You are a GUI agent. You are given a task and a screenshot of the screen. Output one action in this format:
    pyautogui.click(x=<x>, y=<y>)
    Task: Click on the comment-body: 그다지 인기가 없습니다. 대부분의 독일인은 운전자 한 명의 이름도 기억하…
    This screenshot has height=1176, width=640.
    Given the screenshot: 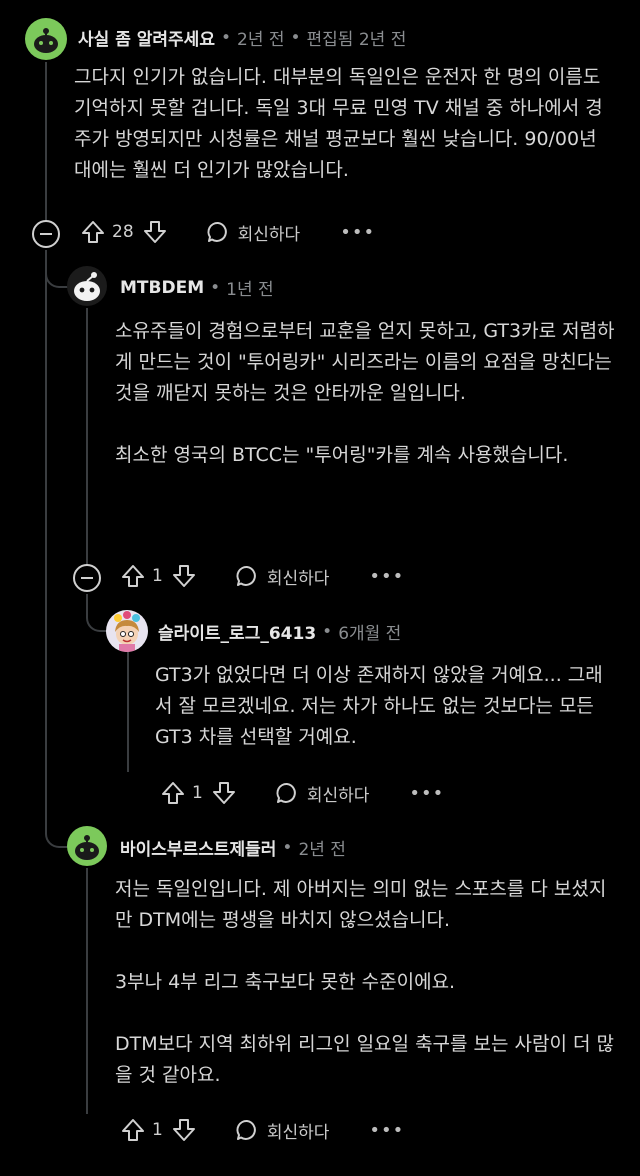 What is the action you would take?
    pyautogui.click(x=344, y=124)
    